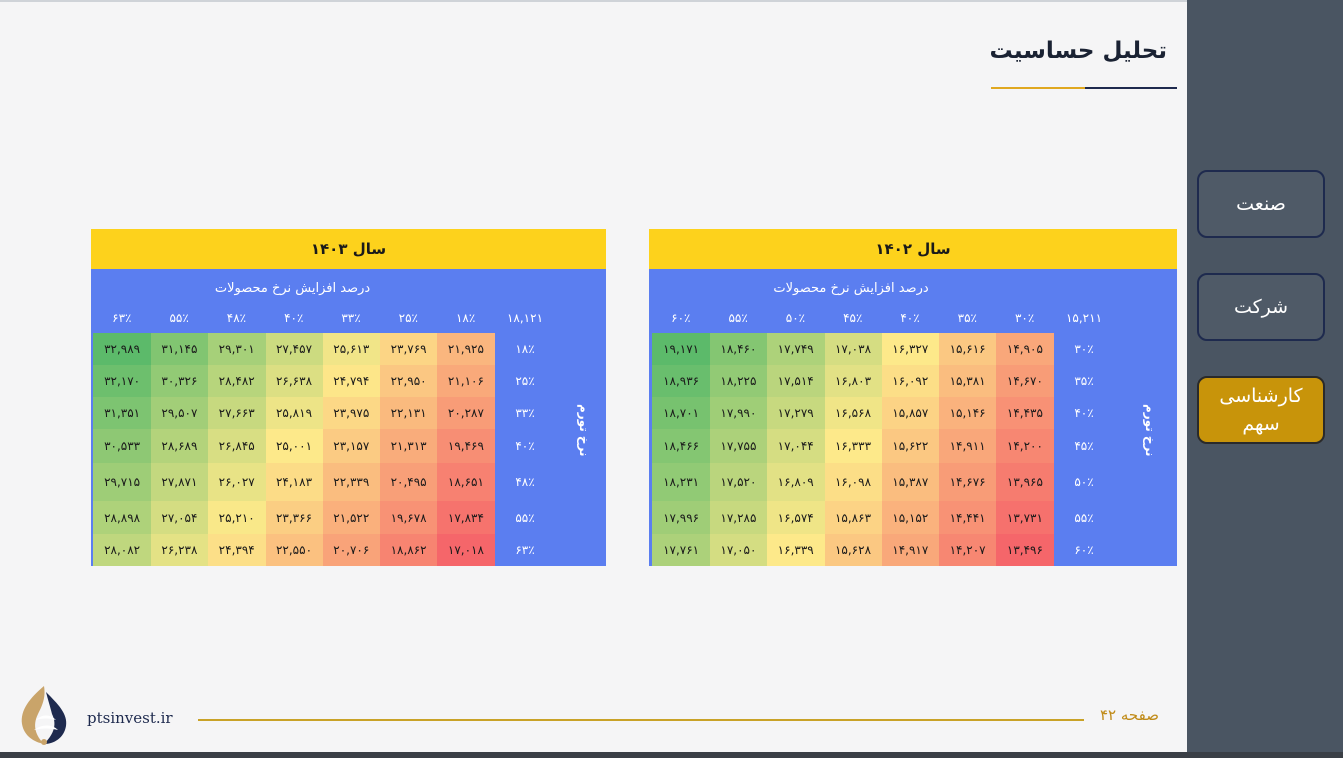  What do you see at coordinates (641, 720) in the screenshot?
I see `footer-rule` at bounding box center [641, 720].